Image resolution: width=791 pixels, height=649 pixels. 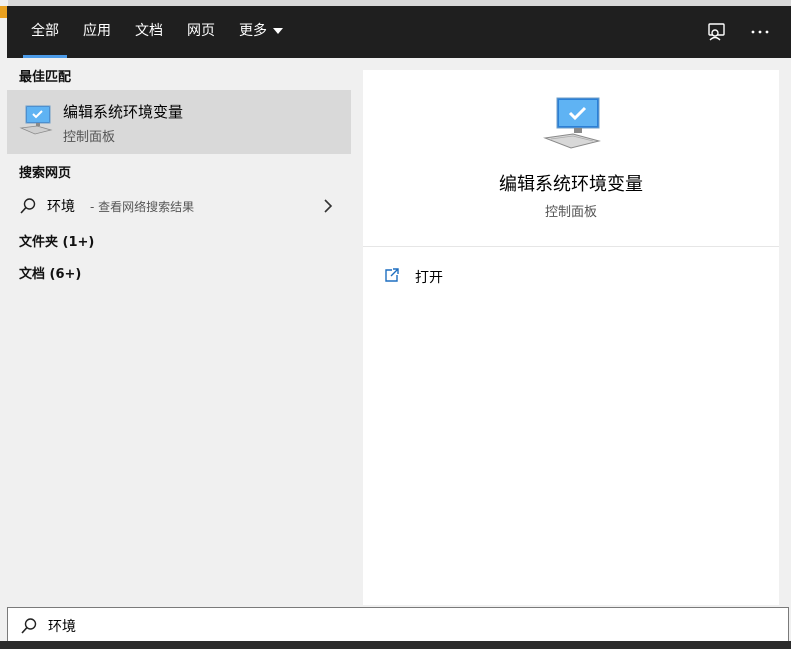 What do you see at coordinates (261, 32) in the screenshot?
I see `tab-more: 更多` at bounding box center [261, 32].